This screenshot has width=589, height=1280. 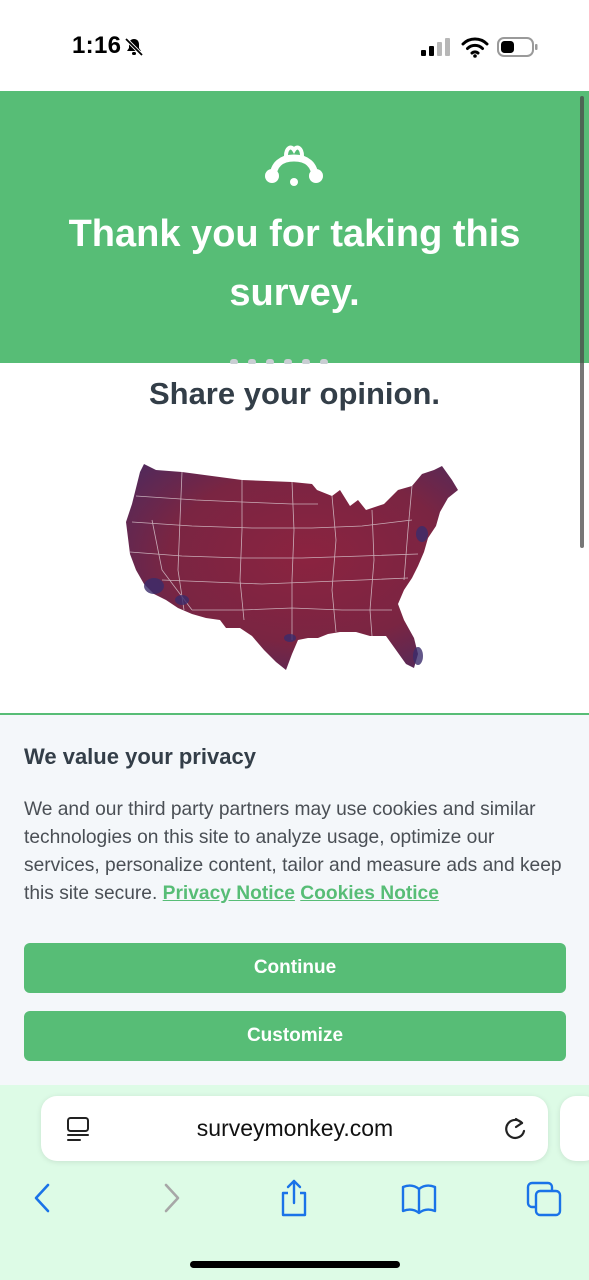 I want to click on bookmarks-icon, so click(x=419, y=1198).